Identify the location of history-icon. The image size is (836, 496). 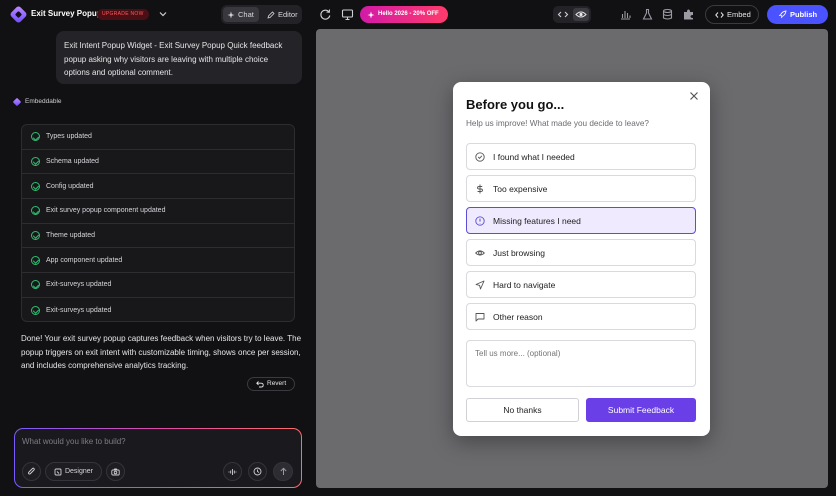
(257, 471).